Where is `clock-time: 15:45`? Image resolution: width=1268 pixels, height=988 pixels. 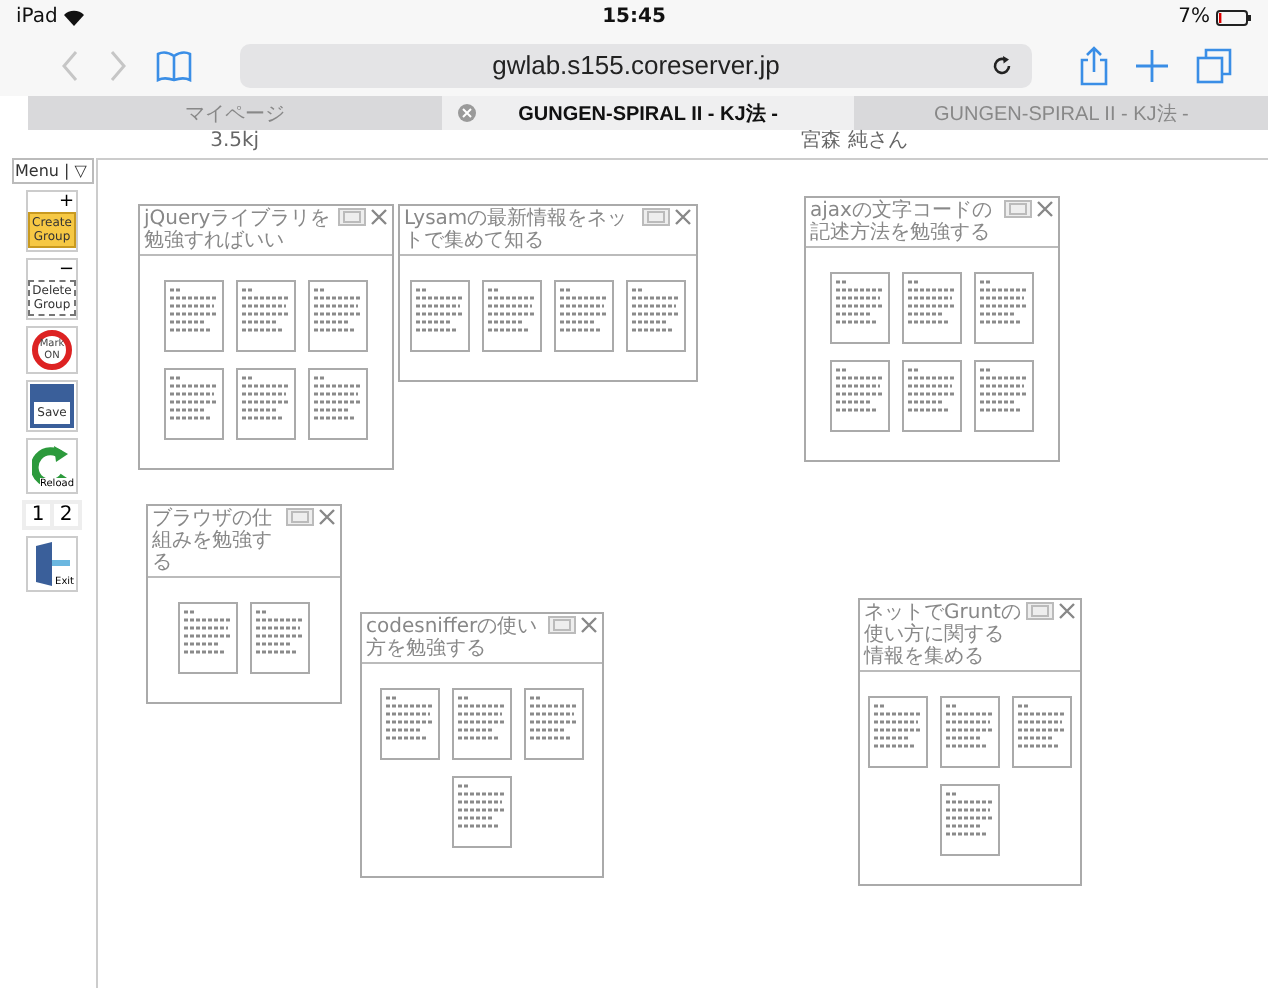
clock-time: 15:45 is located at coordinates (634, 17).